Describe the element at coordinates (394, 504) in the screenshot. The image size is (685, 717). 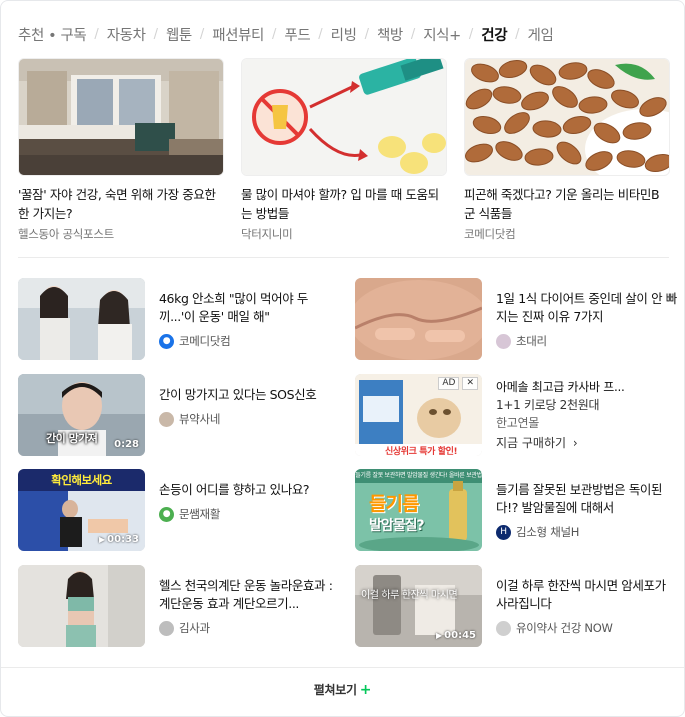
I see `thumbnail-caption: 들기름` at that location.